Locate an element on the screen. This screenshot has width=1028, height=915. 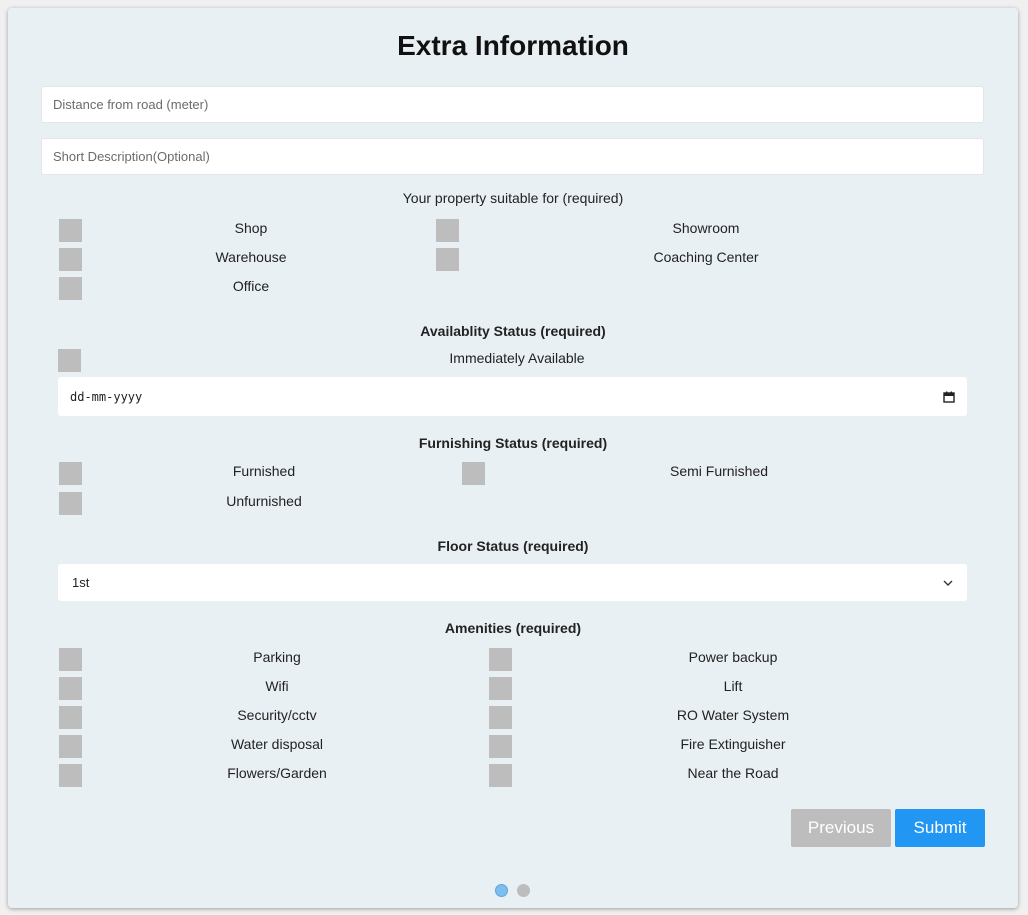
label-warehouse: Warehouse is located at coordinates (251, 257).